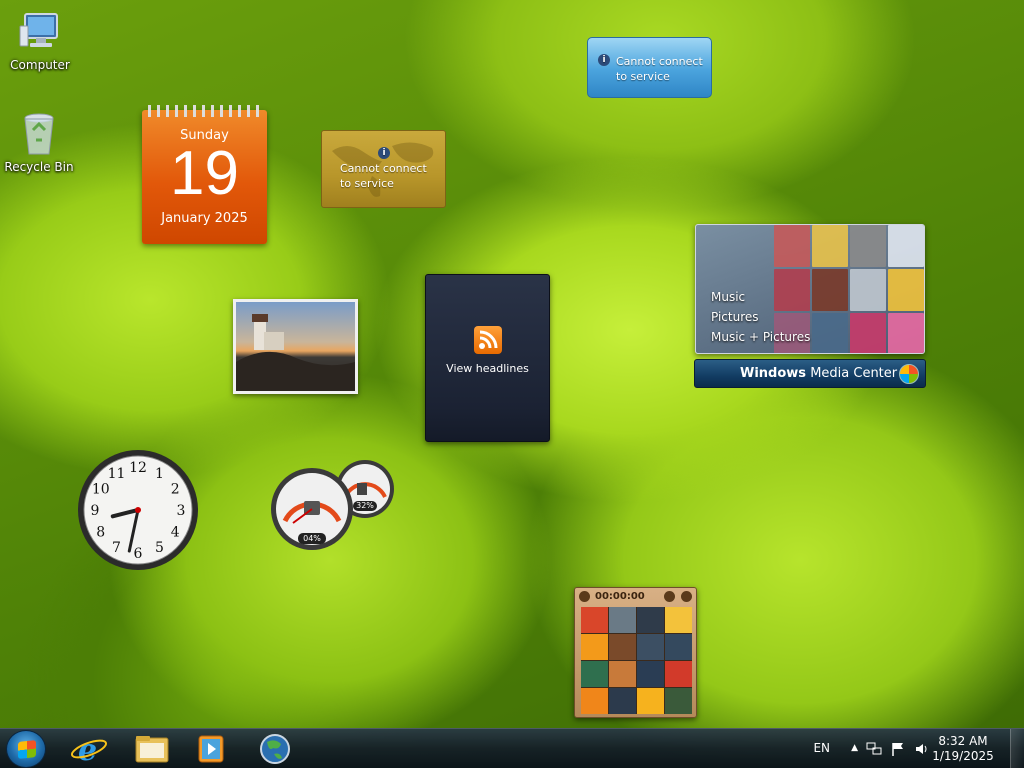  I want to click on currency-gadget: i Cannot connect to service, so click(383, 169).